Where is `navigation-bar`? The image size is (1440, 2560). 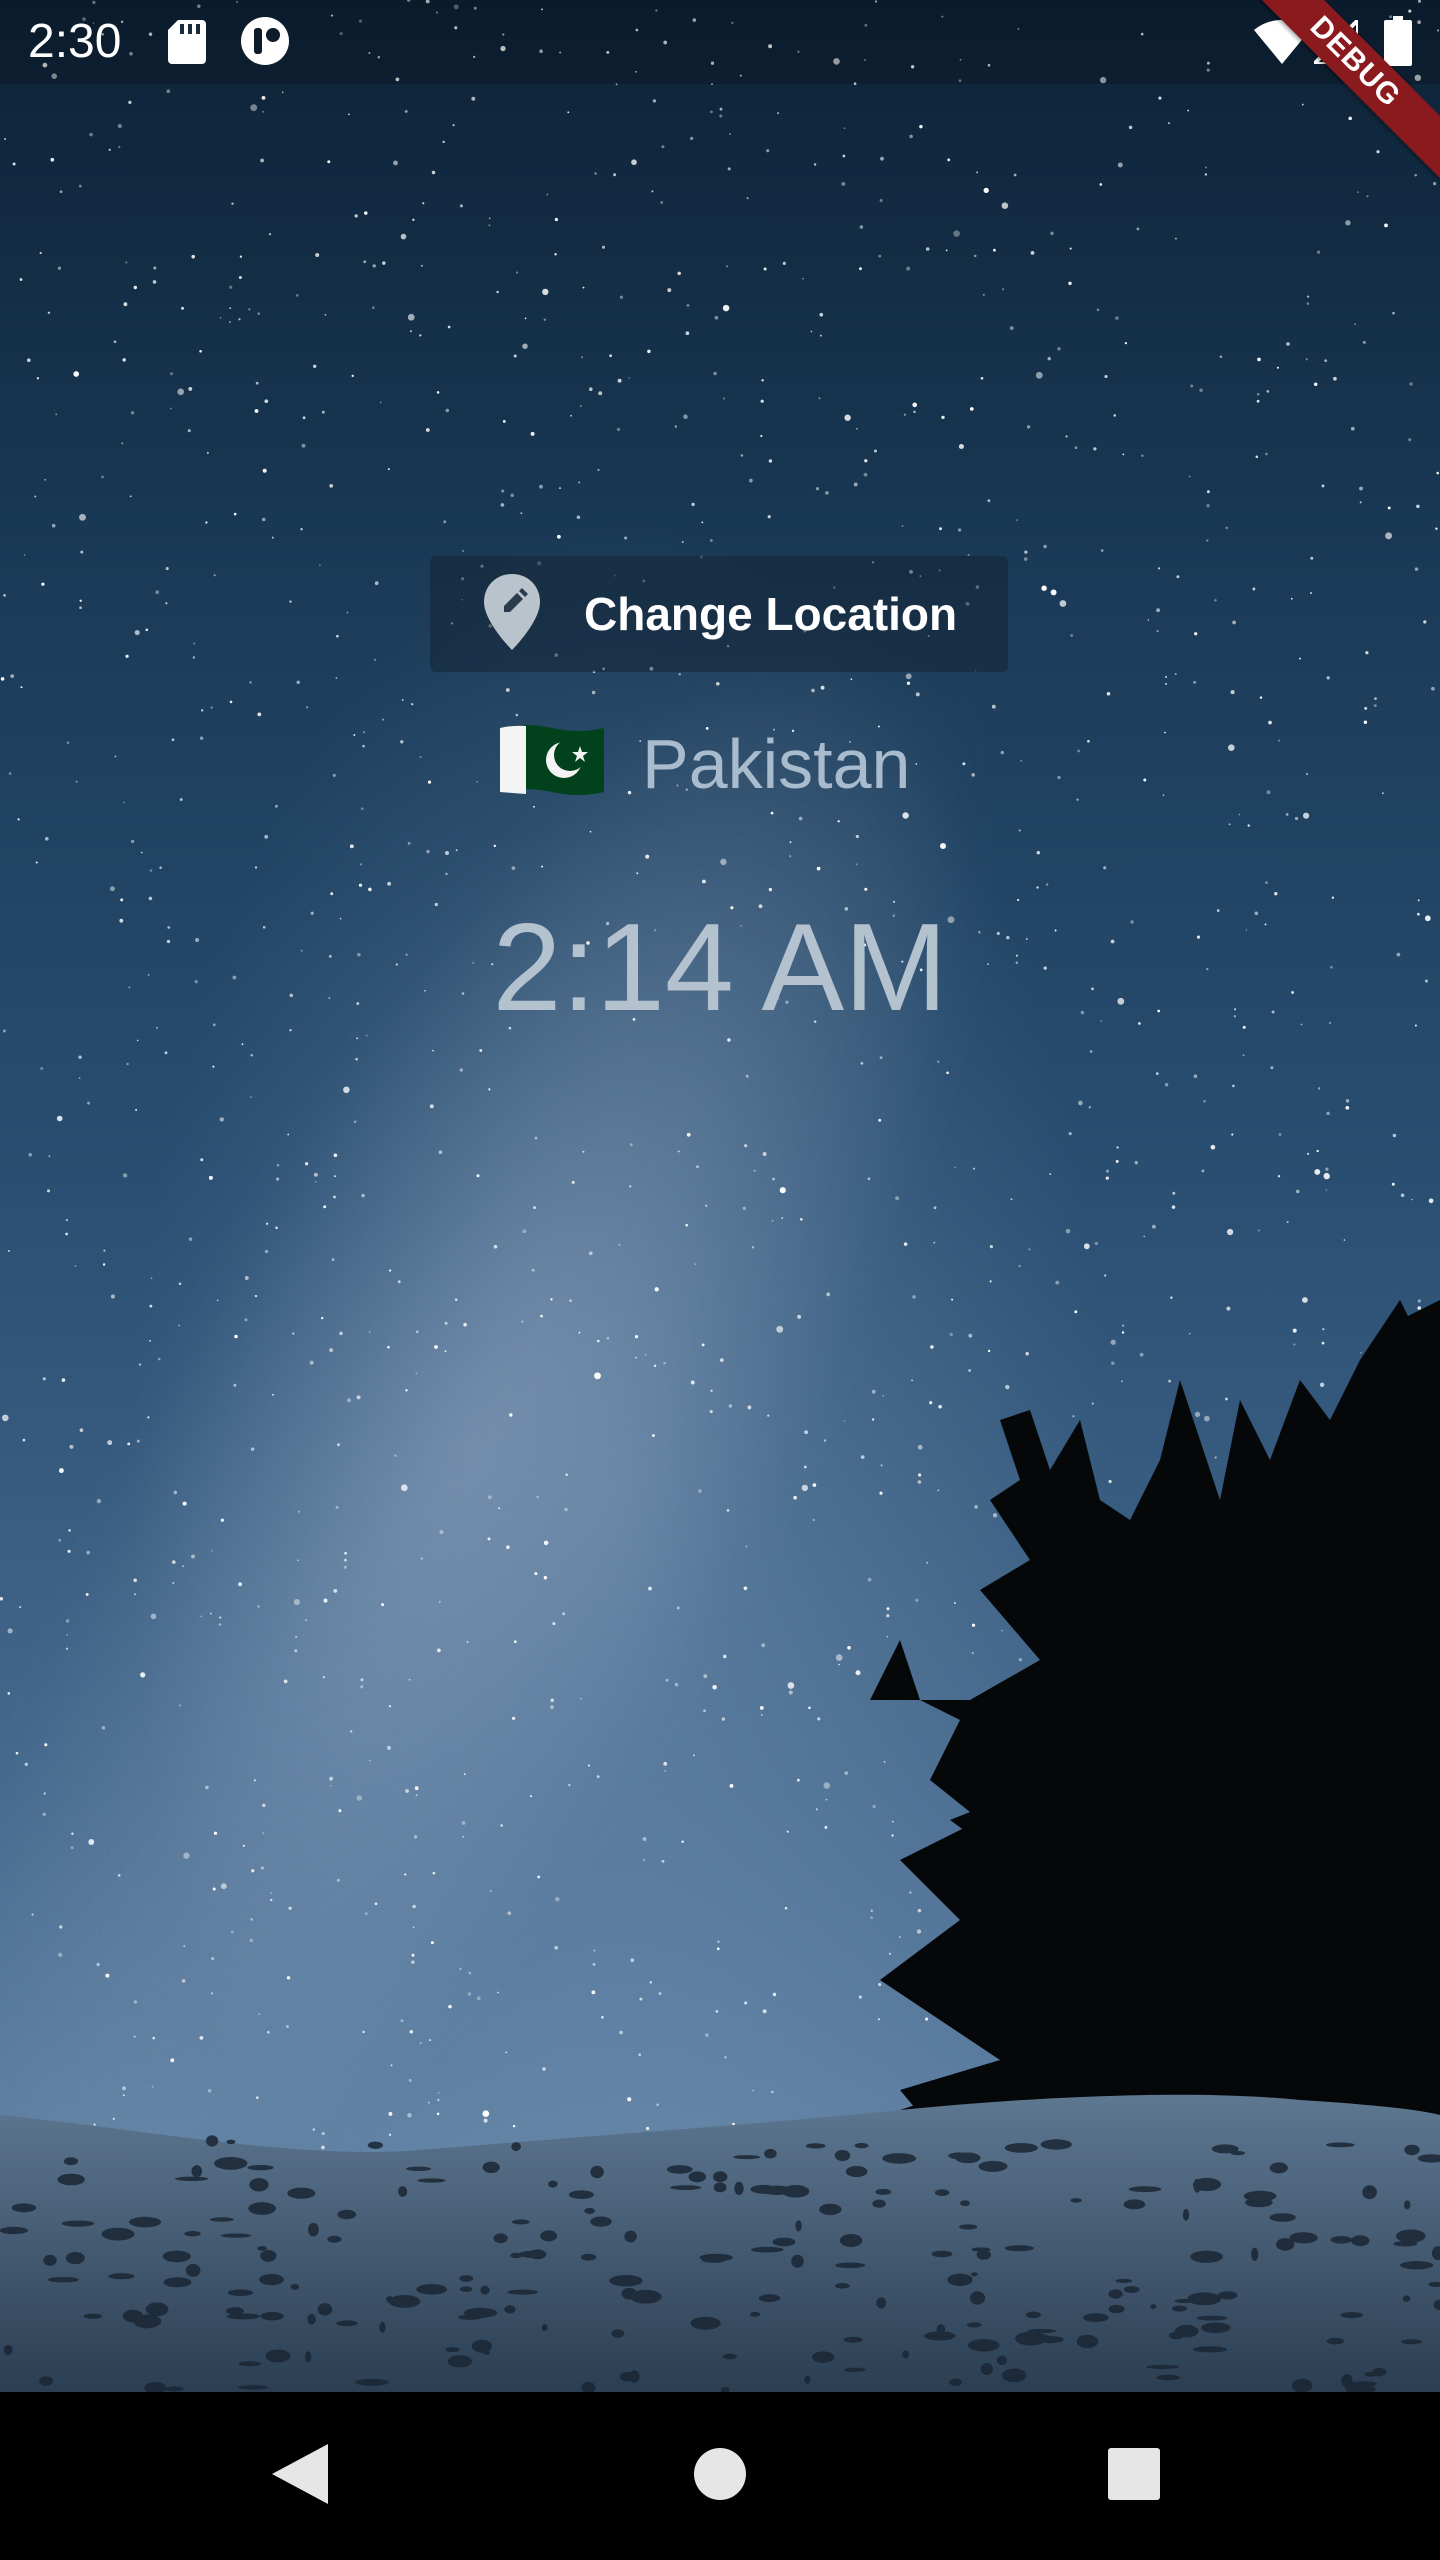 navigation-bar is located at coordinates (720, 2476).